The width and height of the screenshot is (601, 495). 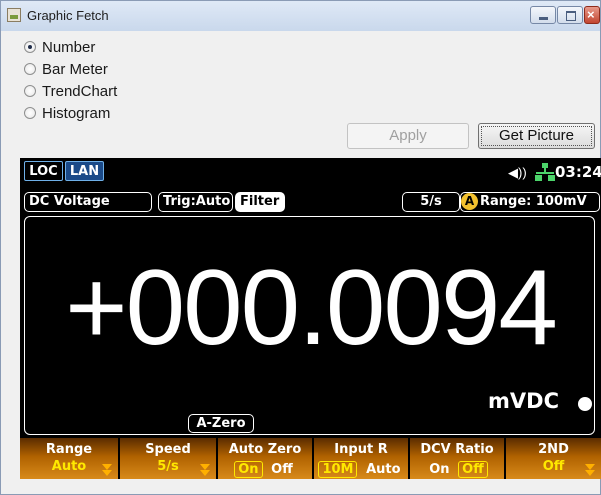 I want to click on option-auto: Auto, so click(x=383, y=469).